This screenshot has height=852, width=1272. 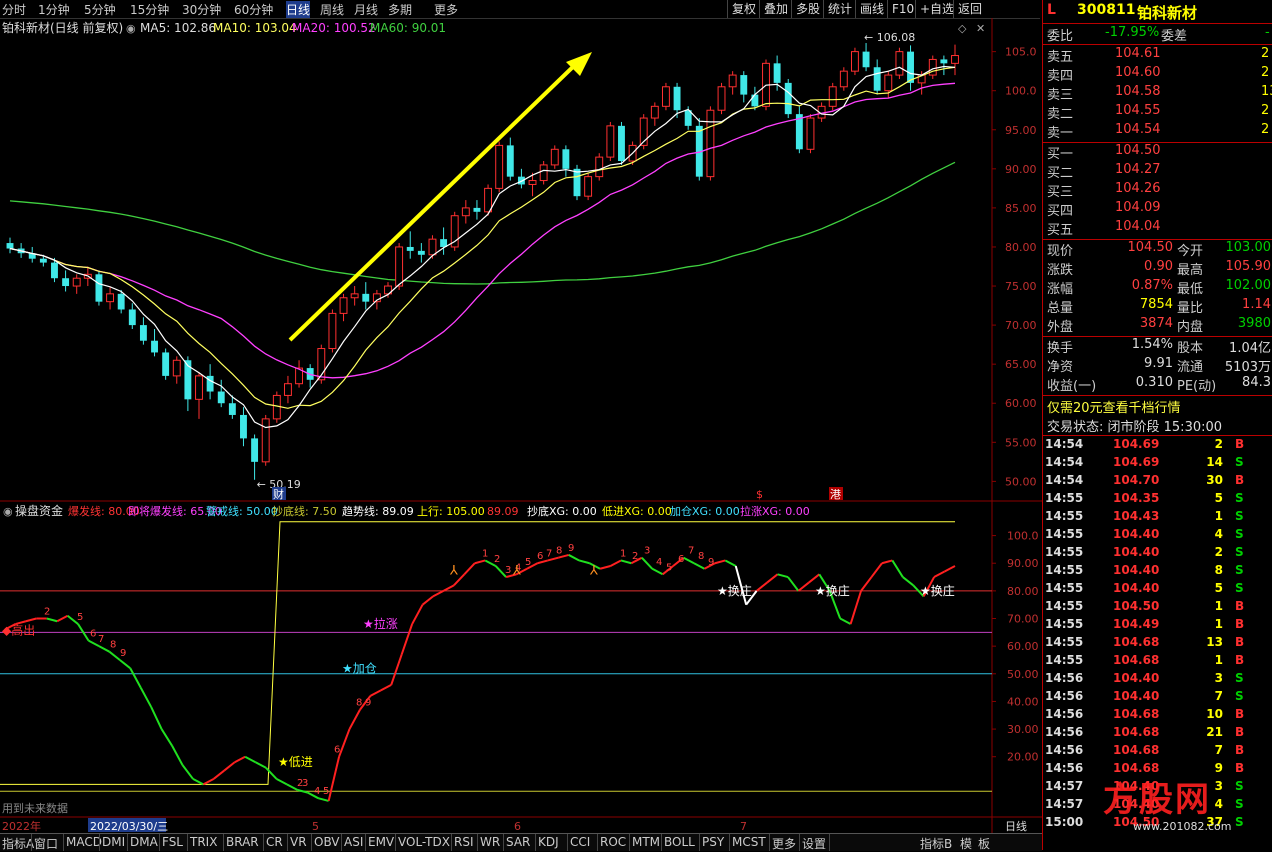 What do you see at coordinates (1156, 304) in the screenshot?
I see `stat-value: 7854` at bounding box center [1156, 304].